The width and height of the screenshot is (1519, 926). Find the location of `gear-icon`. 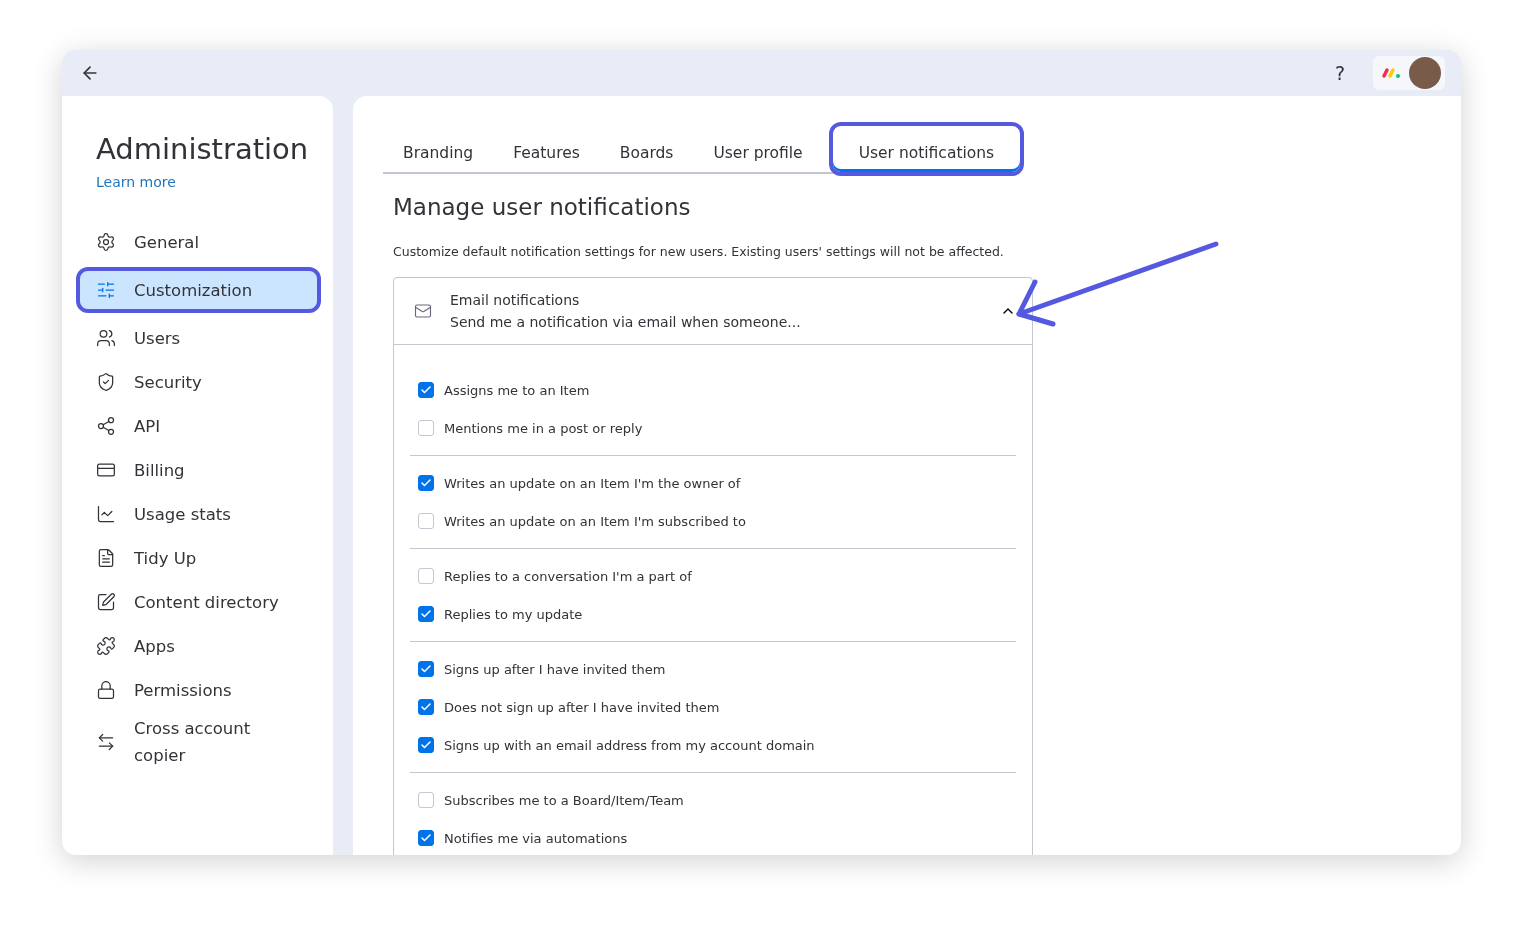

gear-icon is located at coordinates (106, 242).